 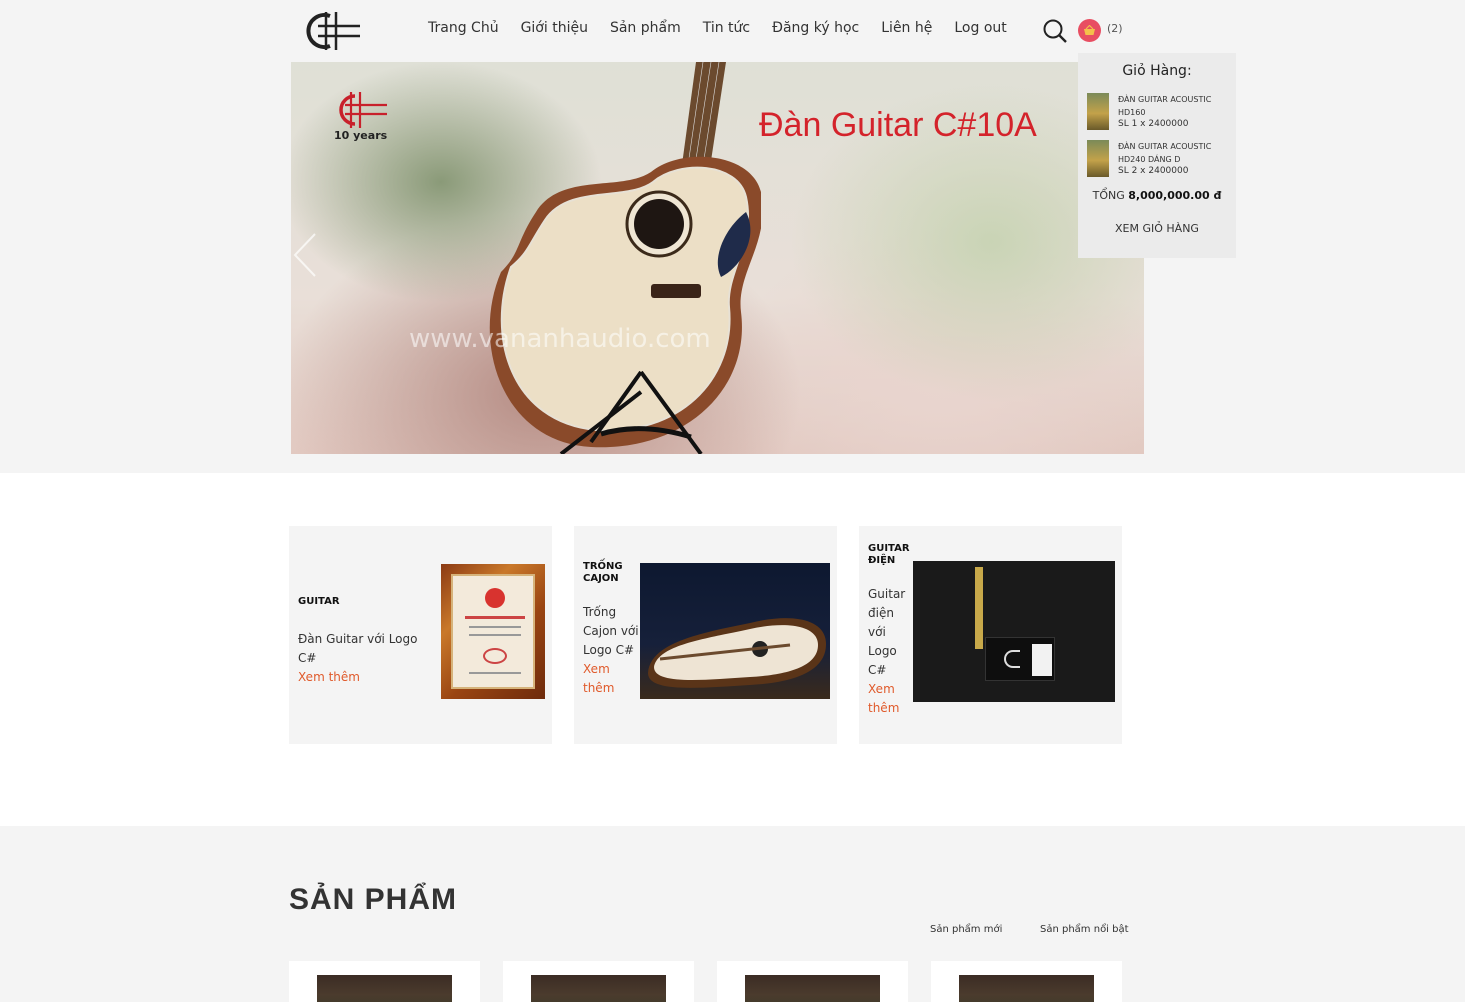 What do you see at coordinates (319, 601) in the screenshot?
I see `category-name: GUITAR` at bounding box center [319, 601].